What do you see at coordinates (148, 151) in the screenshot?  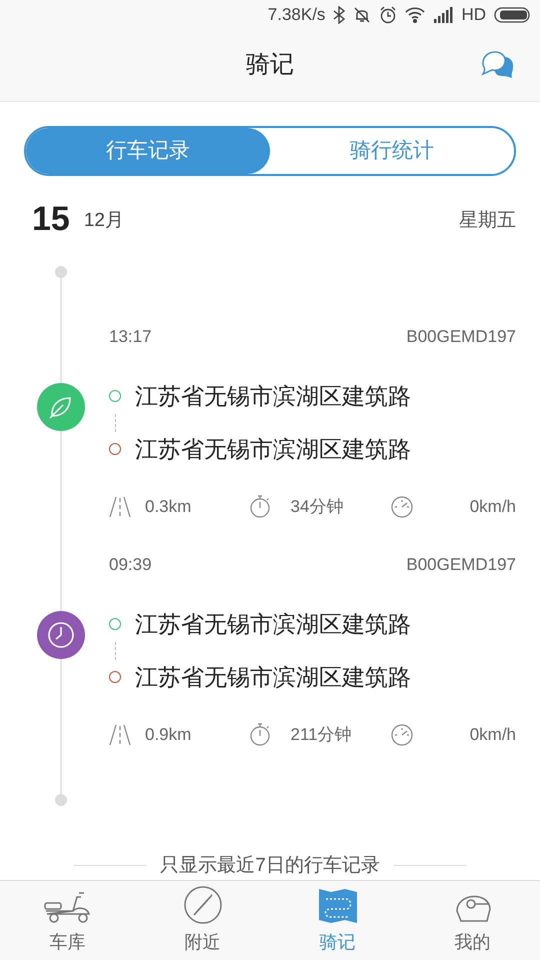 I see `segment-tab: 行车记录` at bounding box center [148, 151].